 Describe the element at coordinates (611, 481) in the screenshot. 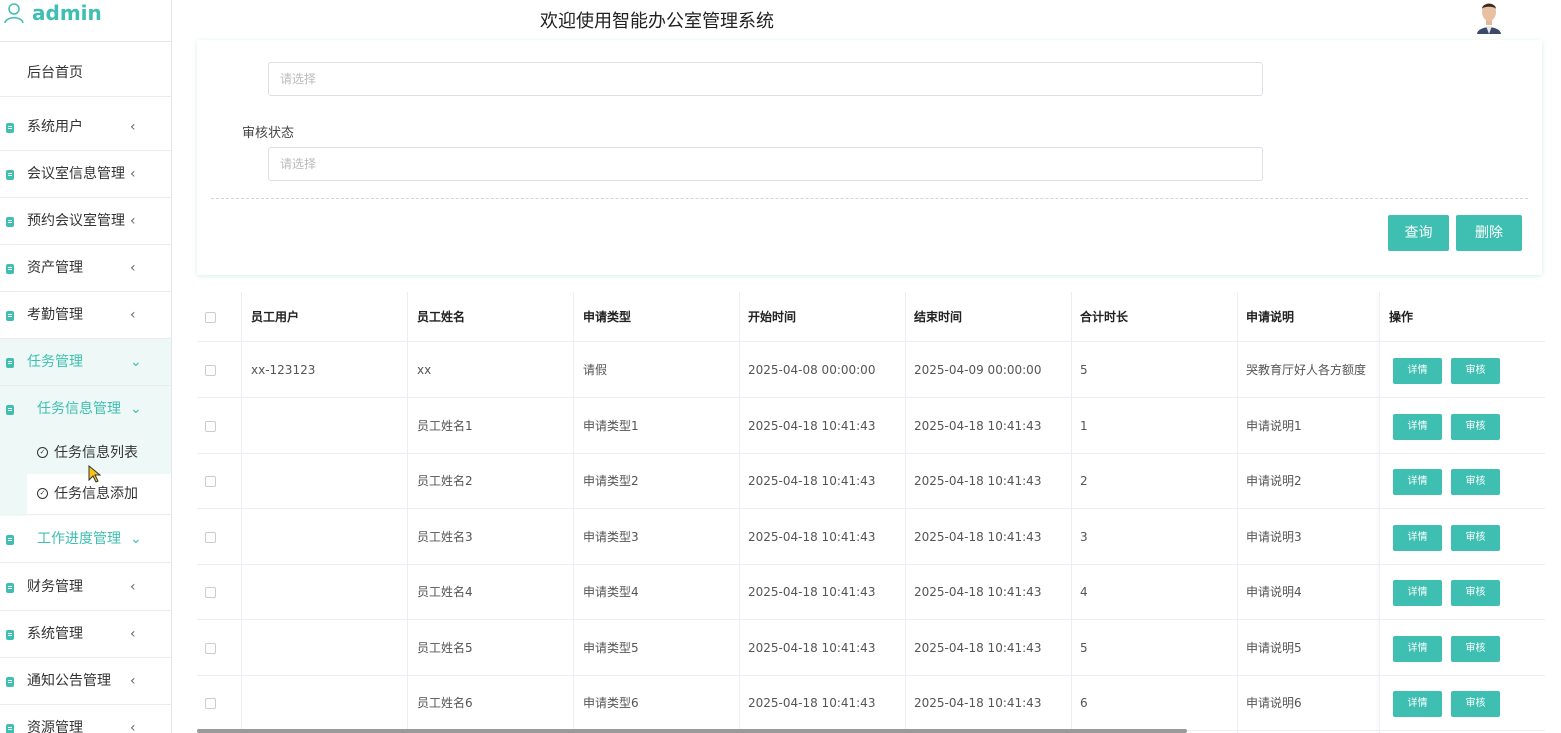

I see `table-cell: 申请类型2` at that location.